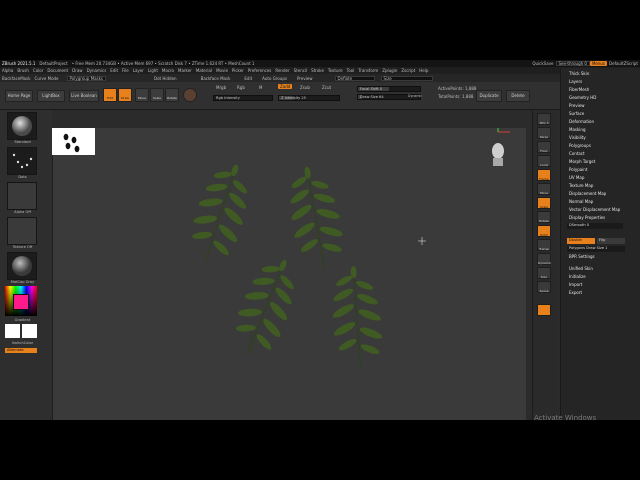 The image size is (640, 480). What do you see at coordinates (114, 70) in the screenshot?
I see `menu-edit: Edit` at bounding box center [114, 70].